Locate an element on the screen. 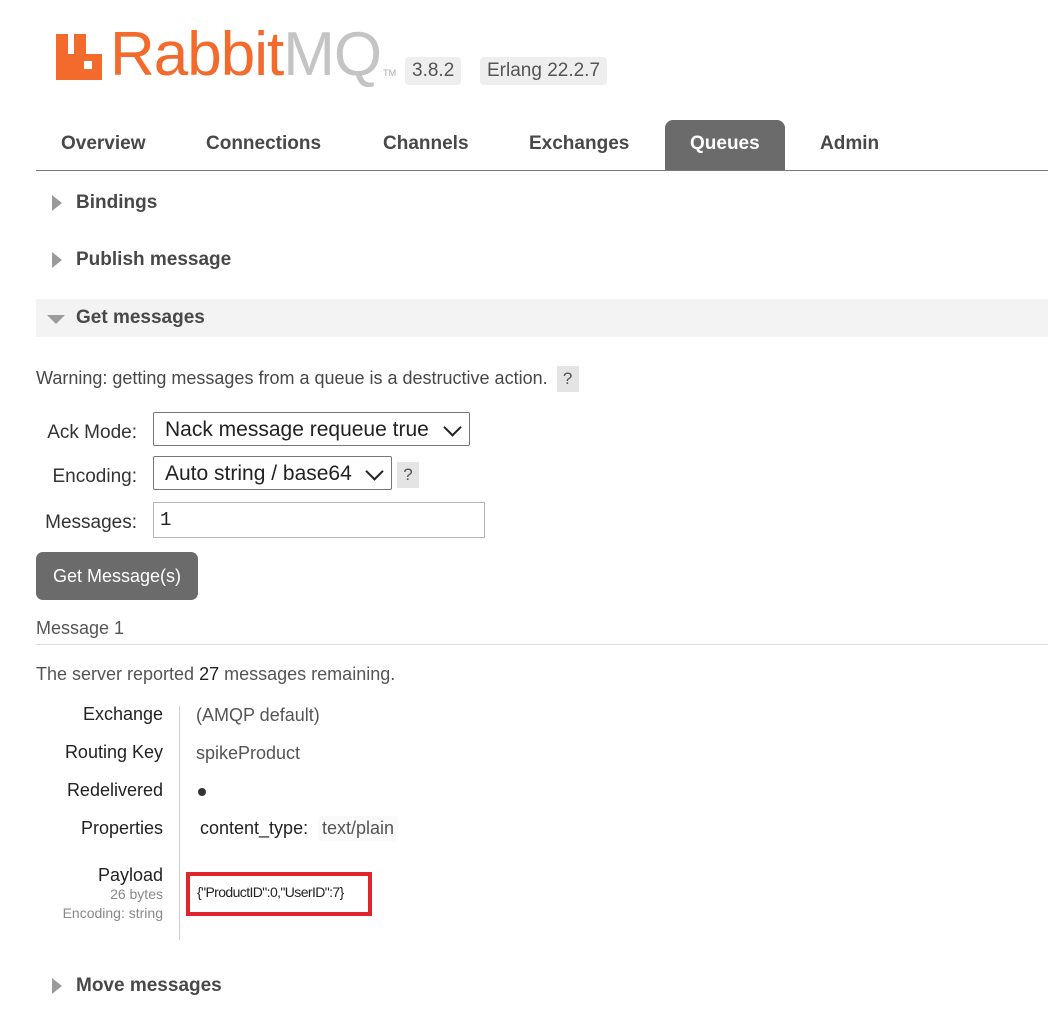 The height and width of the screenshot is (1026, 1048). logo-wordmark: RabbitMQ is located at coordinates (246, 55).